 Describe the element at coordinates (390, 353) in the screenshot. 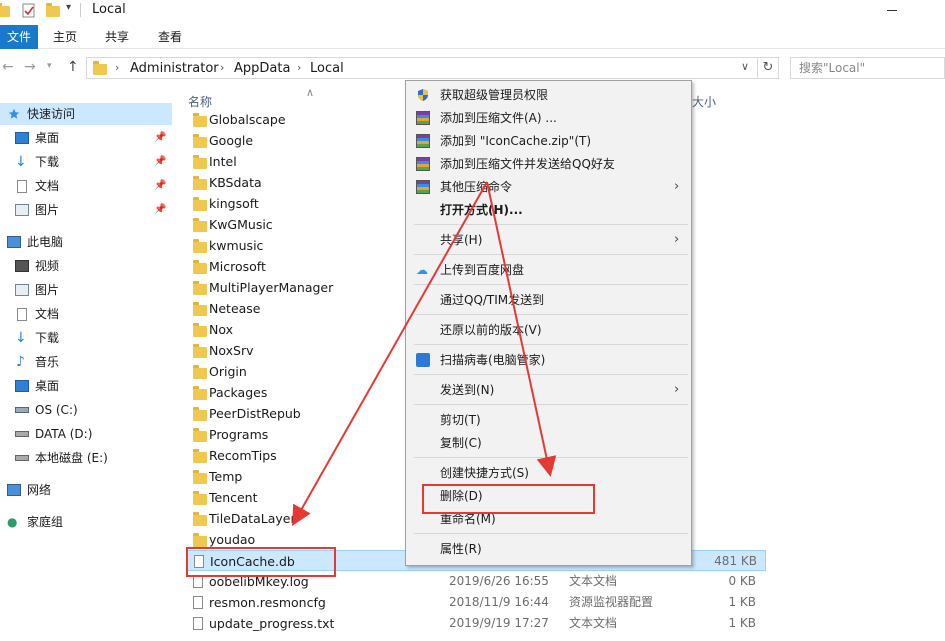

I see `arrow-to-iconcache` at that location.